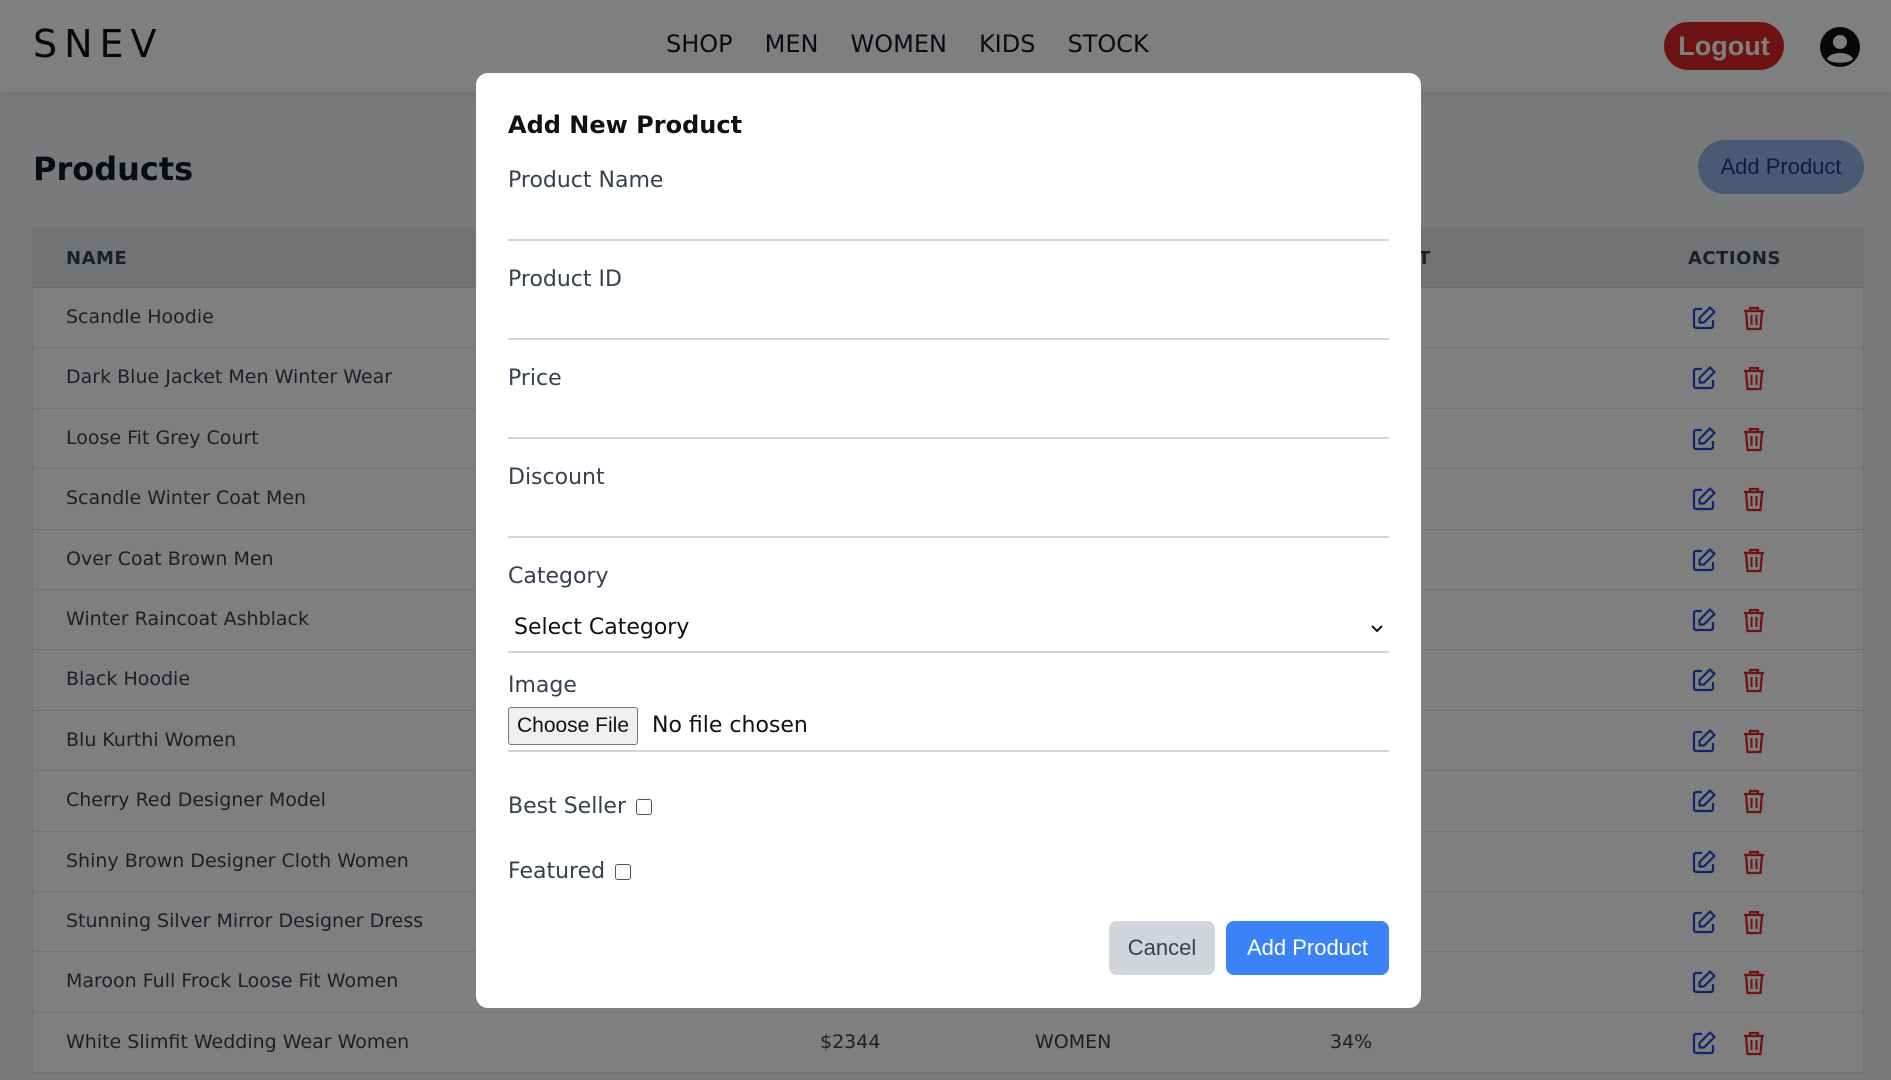 The image size is (1891, 1080). I want to click on featured-row: Featured, so click(570, 871).